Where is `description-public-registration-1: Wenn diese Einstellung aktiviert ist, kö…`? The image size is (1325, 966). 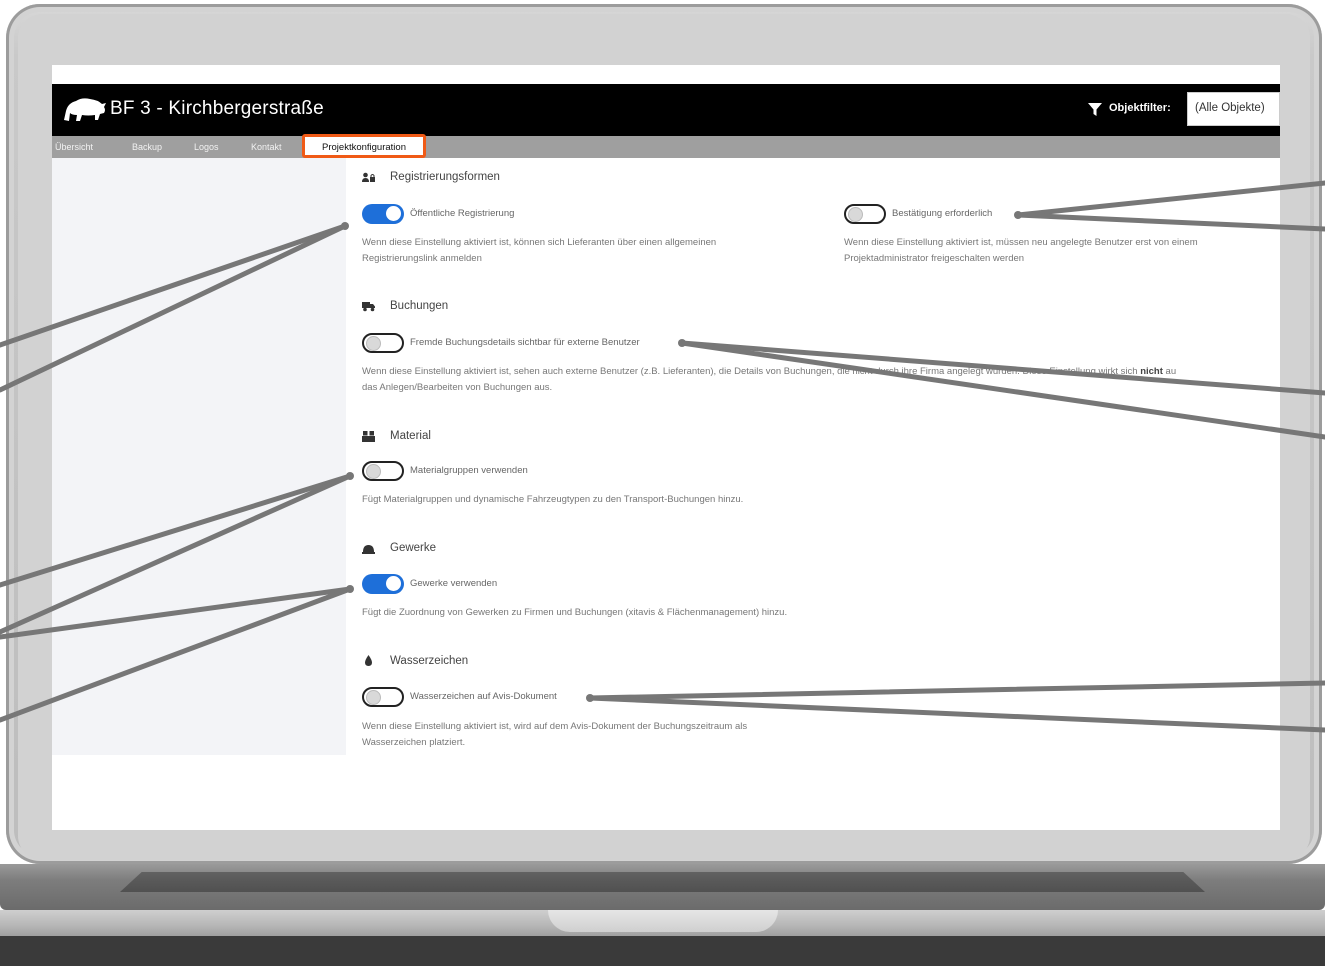 description-public-registration-1: Wenn diese Einstellung aktiviert ist, kö… is located at coordinates (539, 242).